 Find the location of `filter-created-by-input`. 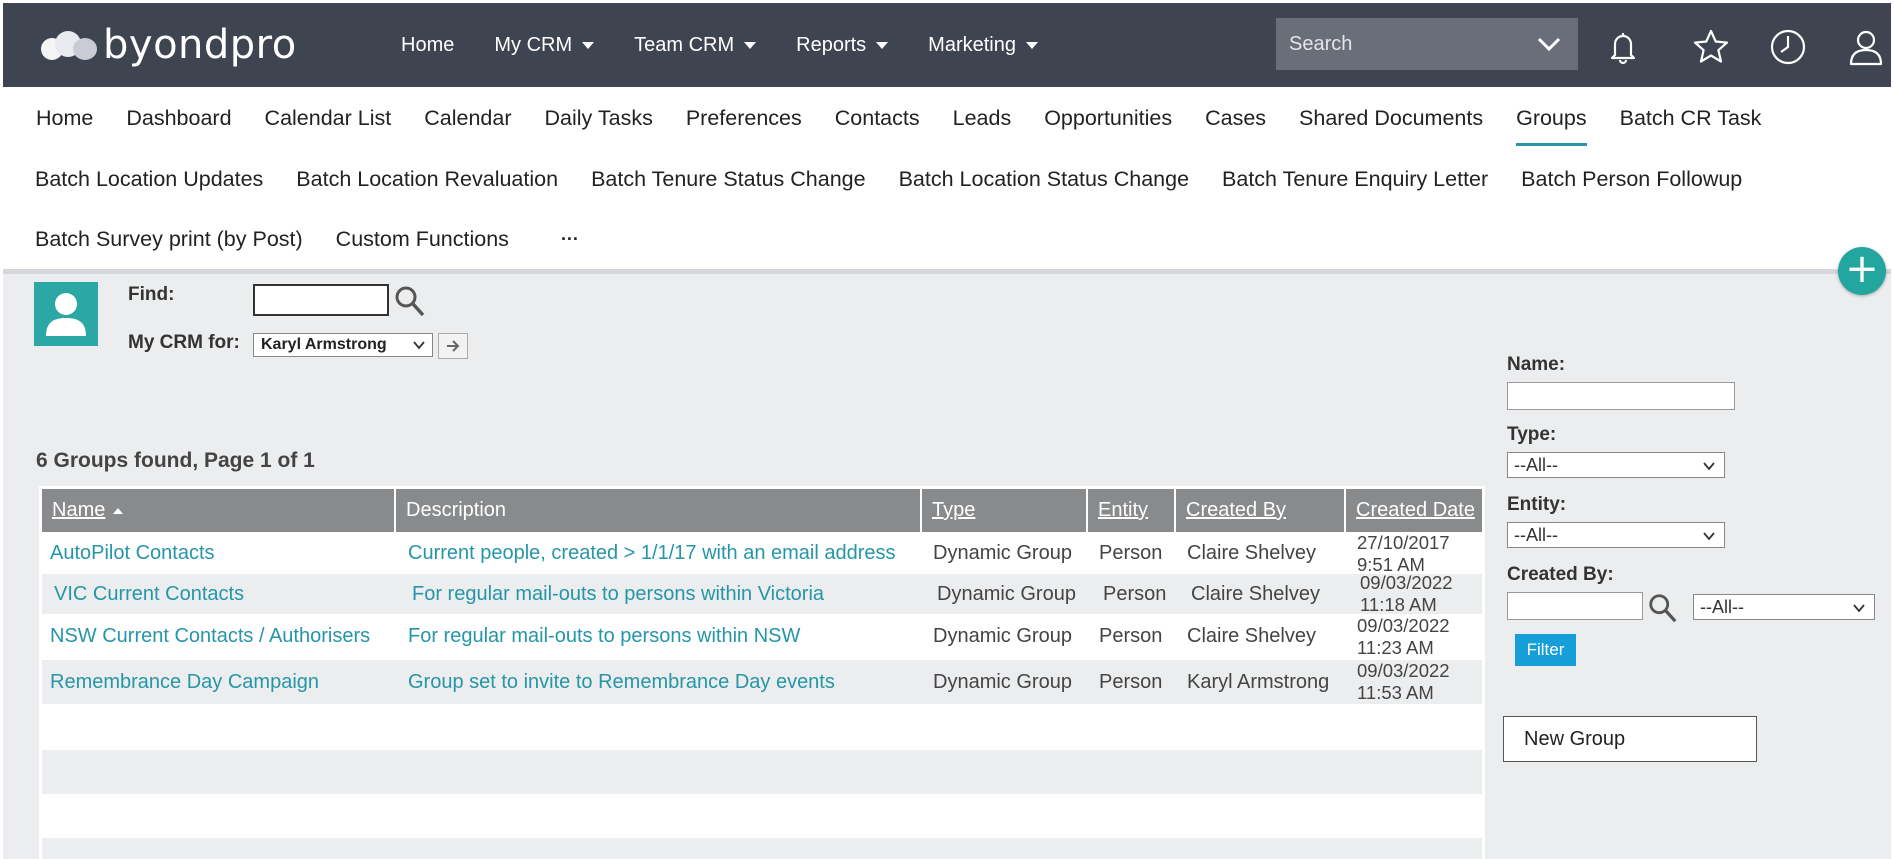

filter-created-by-input is located at coordinates (1575, 606).